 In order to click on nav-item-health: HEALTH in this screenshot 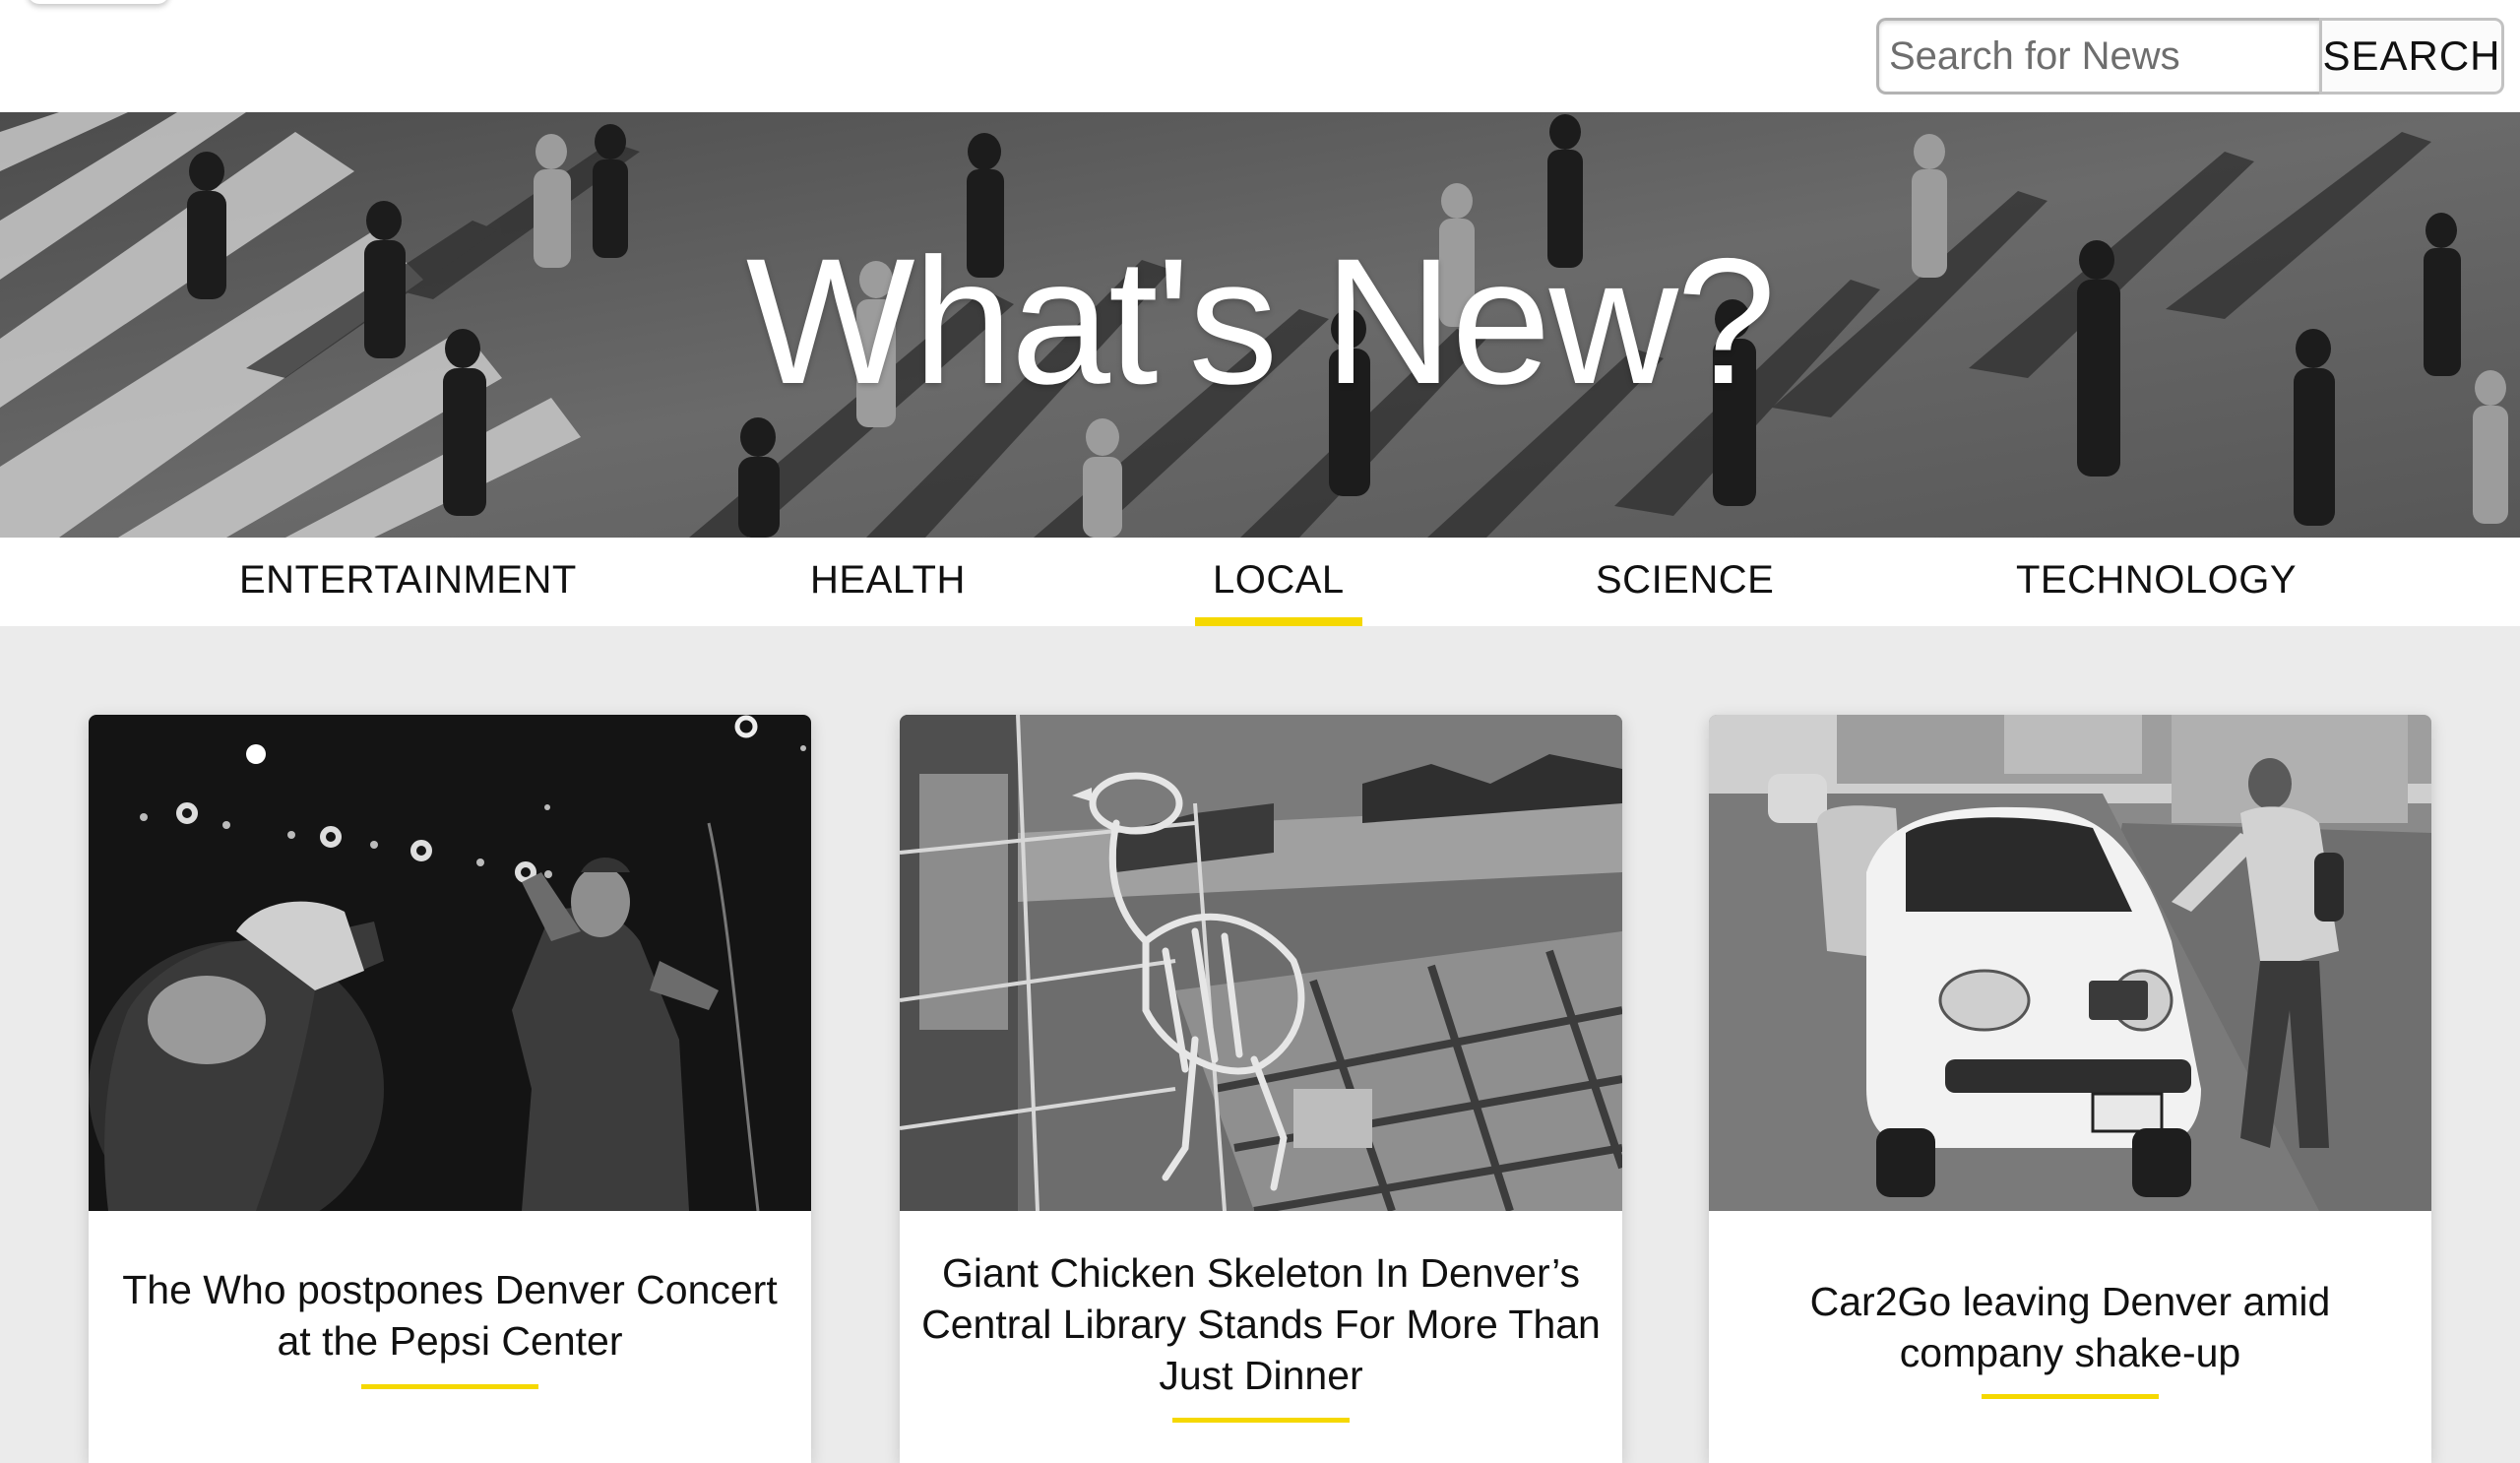, I will do `click(888, 582)`.